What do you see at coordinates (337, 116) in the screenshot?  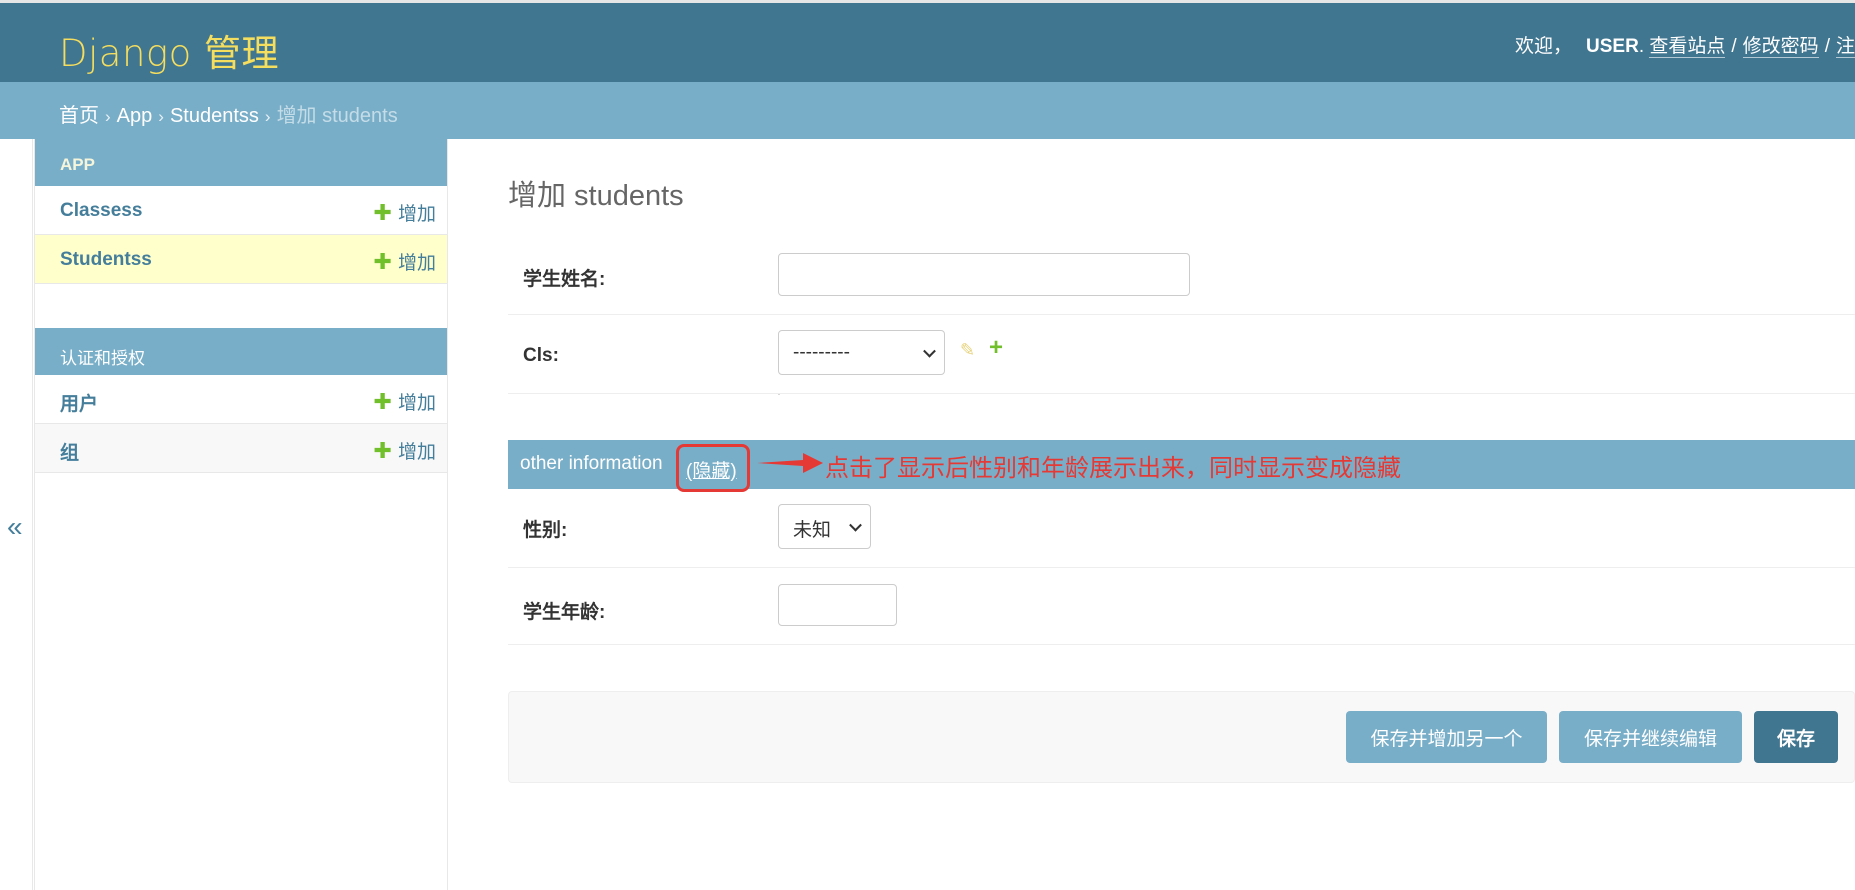 I see `breadcrumb-current: 增加 students` at bounding box center [337, 116].